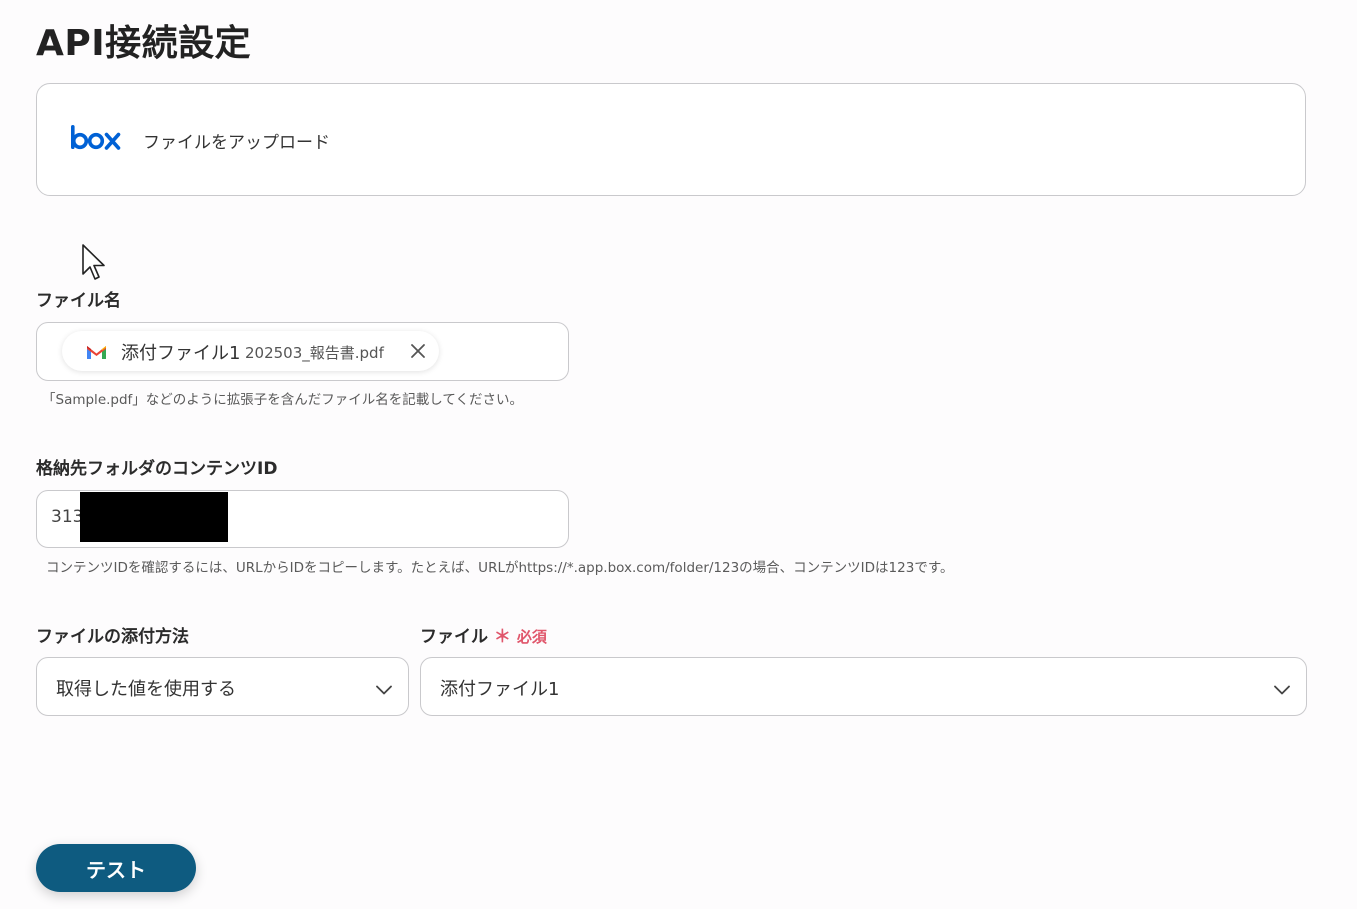 The width and height of the screenshot is (1357, 909). Describe the element at coordinates (146, 689) in the screenshot. I see `attach-method-value: 取得した値を使用する` at that location.